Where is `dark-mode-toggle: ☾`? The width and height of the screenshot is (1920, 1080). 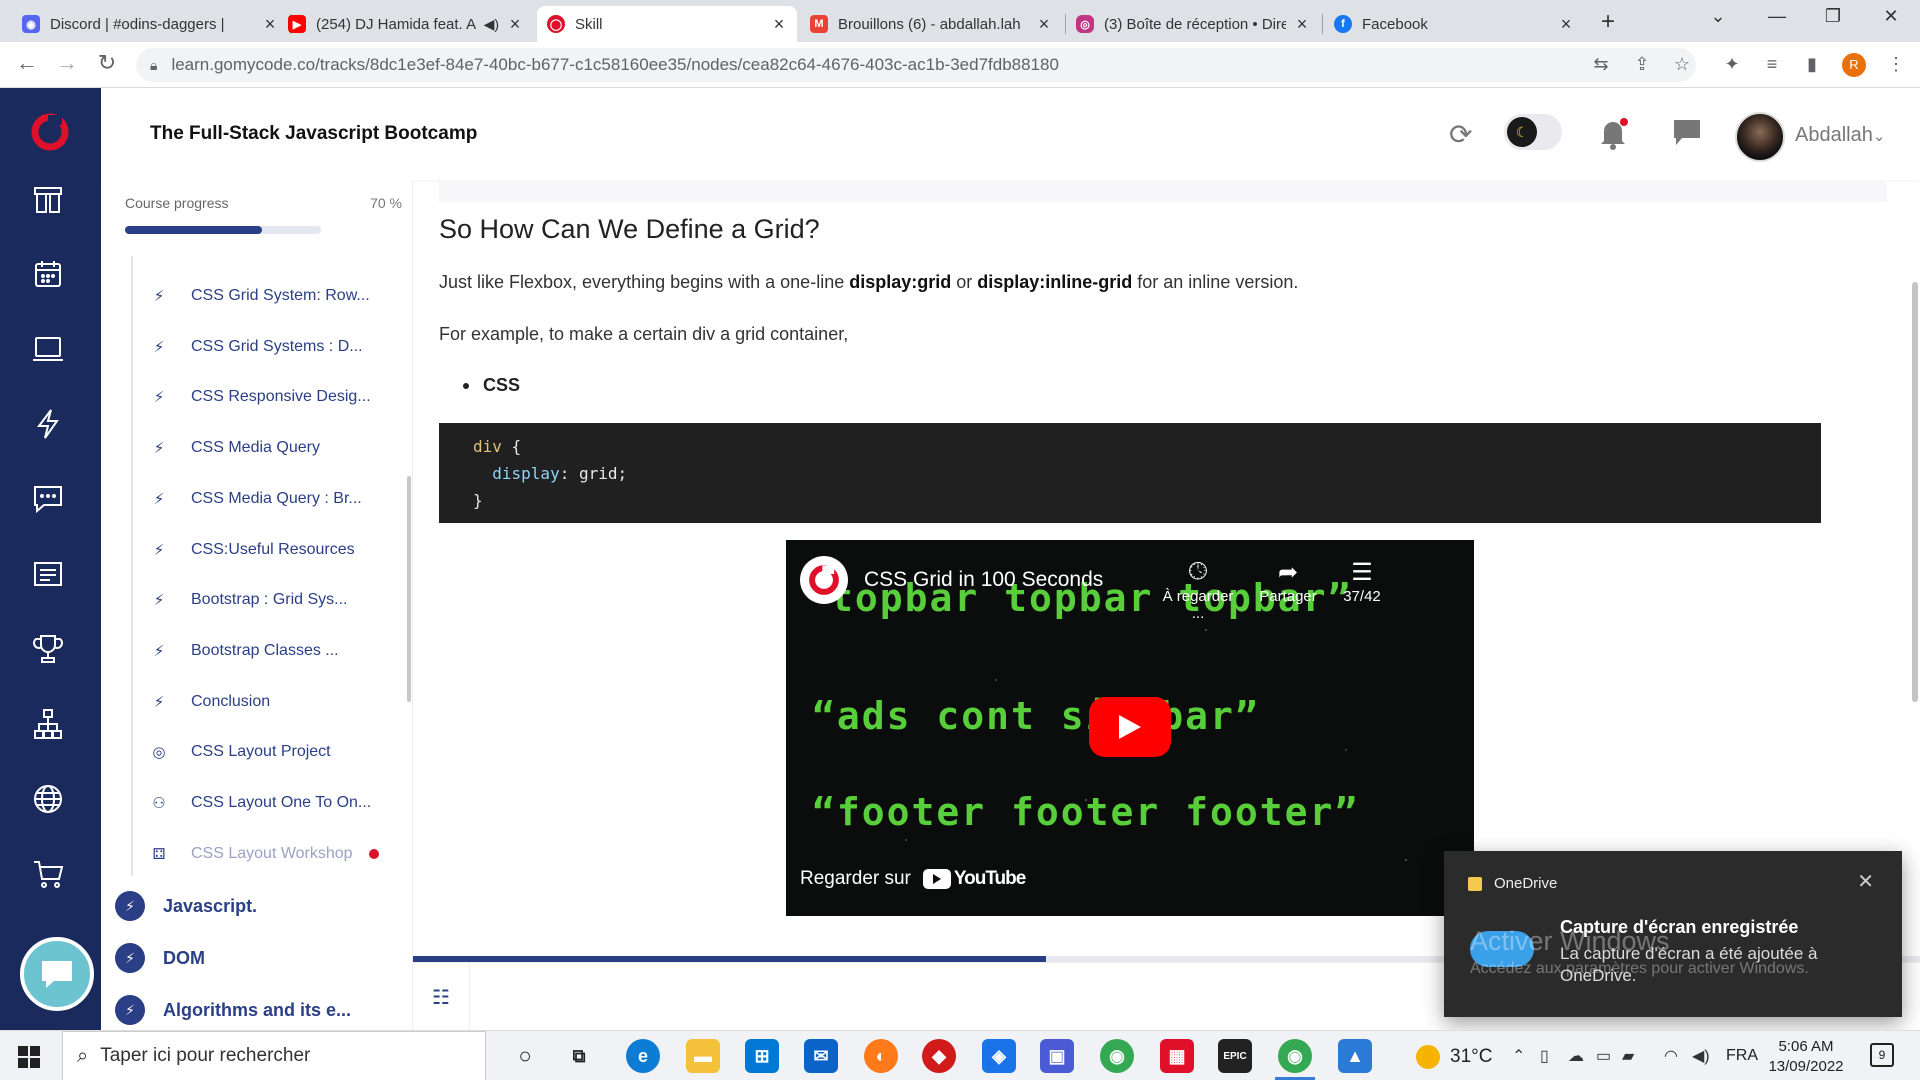 dark-mode-toggle: ☾ is located at coordinates (1533, 132).